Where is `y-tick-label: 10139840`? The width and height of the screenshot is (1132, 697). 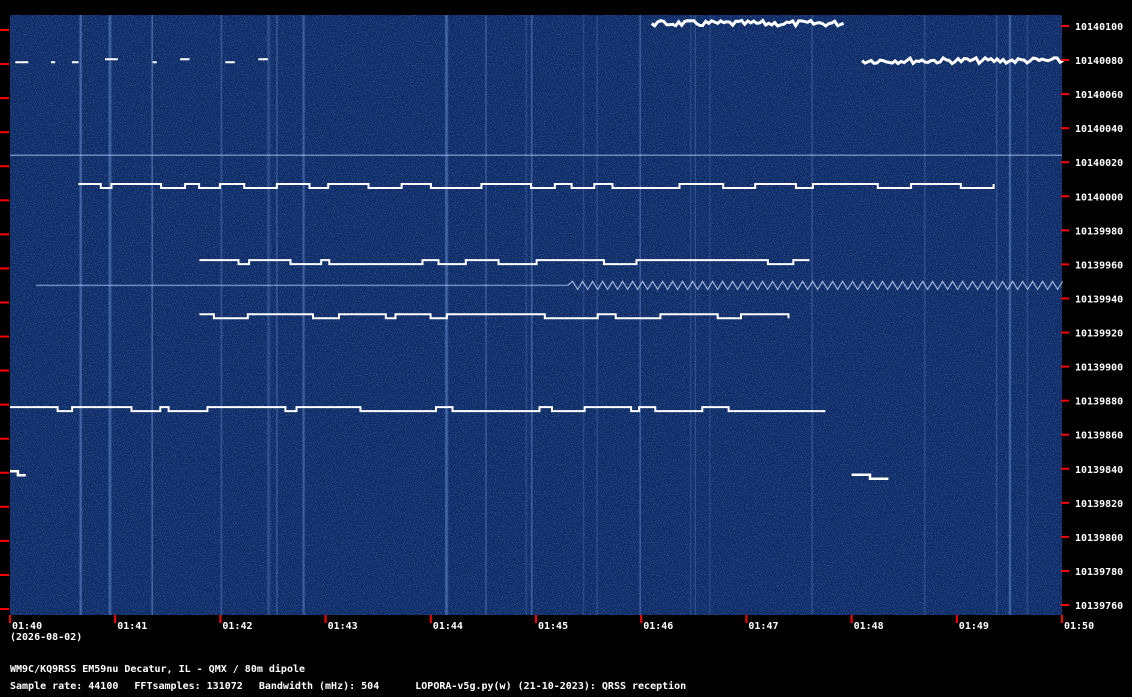
y-tick-label: 10139840 is located at coordinates (1099, 470).